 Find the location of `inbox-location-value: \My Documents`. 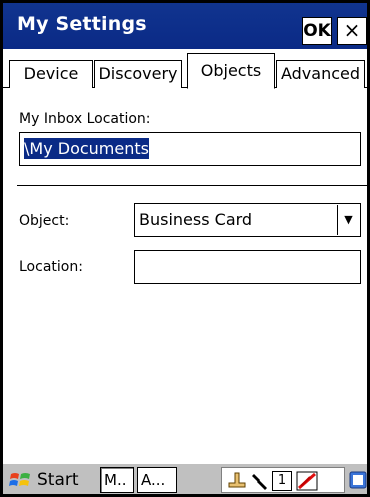

inbox-location-value: \My Documents is located at coordinates (86, 148).